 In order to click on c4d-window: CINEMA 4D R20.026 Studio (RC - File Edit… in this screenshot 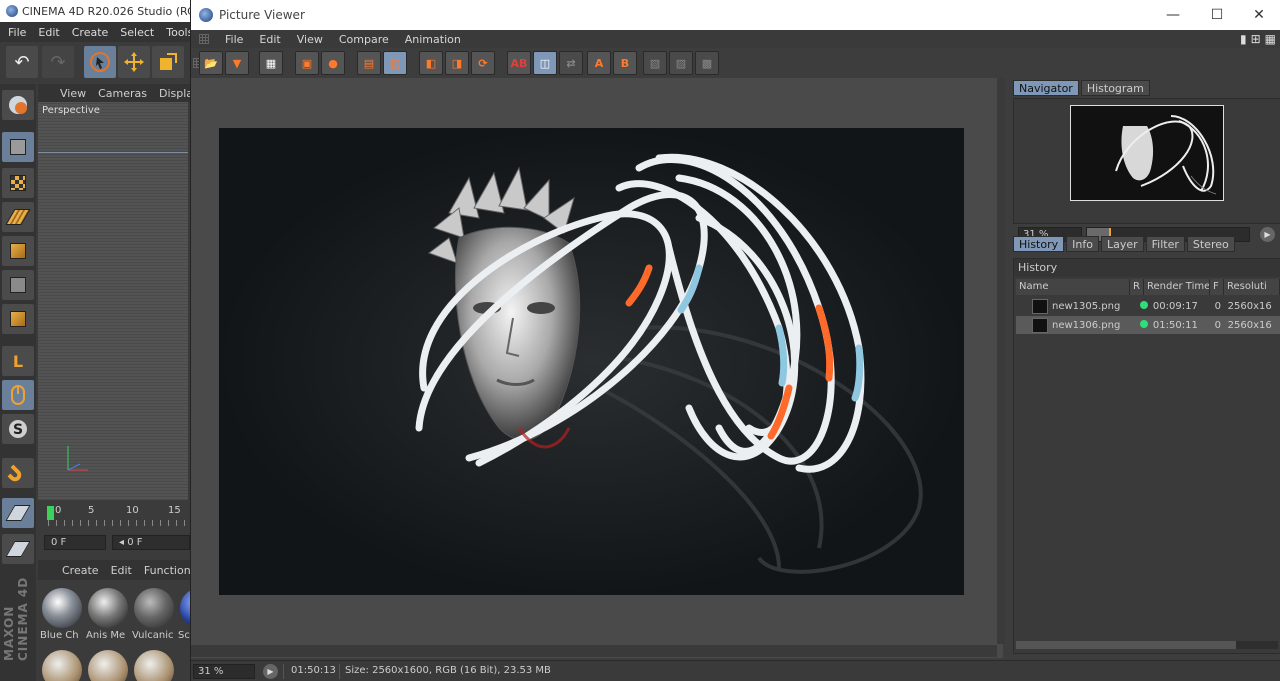, I will do `click(95, 340)`.